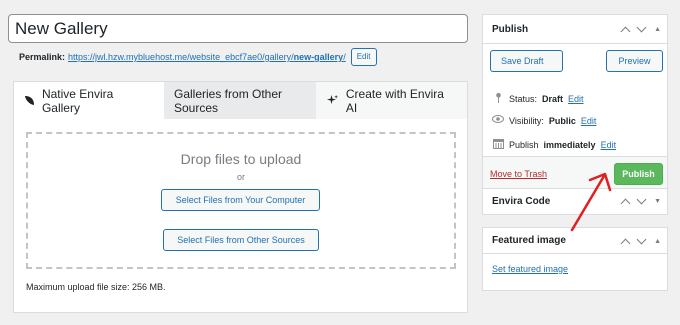 This screenshot has width=680, height=325. What do you see at coordinates (529, 240) in the screenshot?
I see `featured-image-box-title: Featured image` at bounding box center [529, 240].